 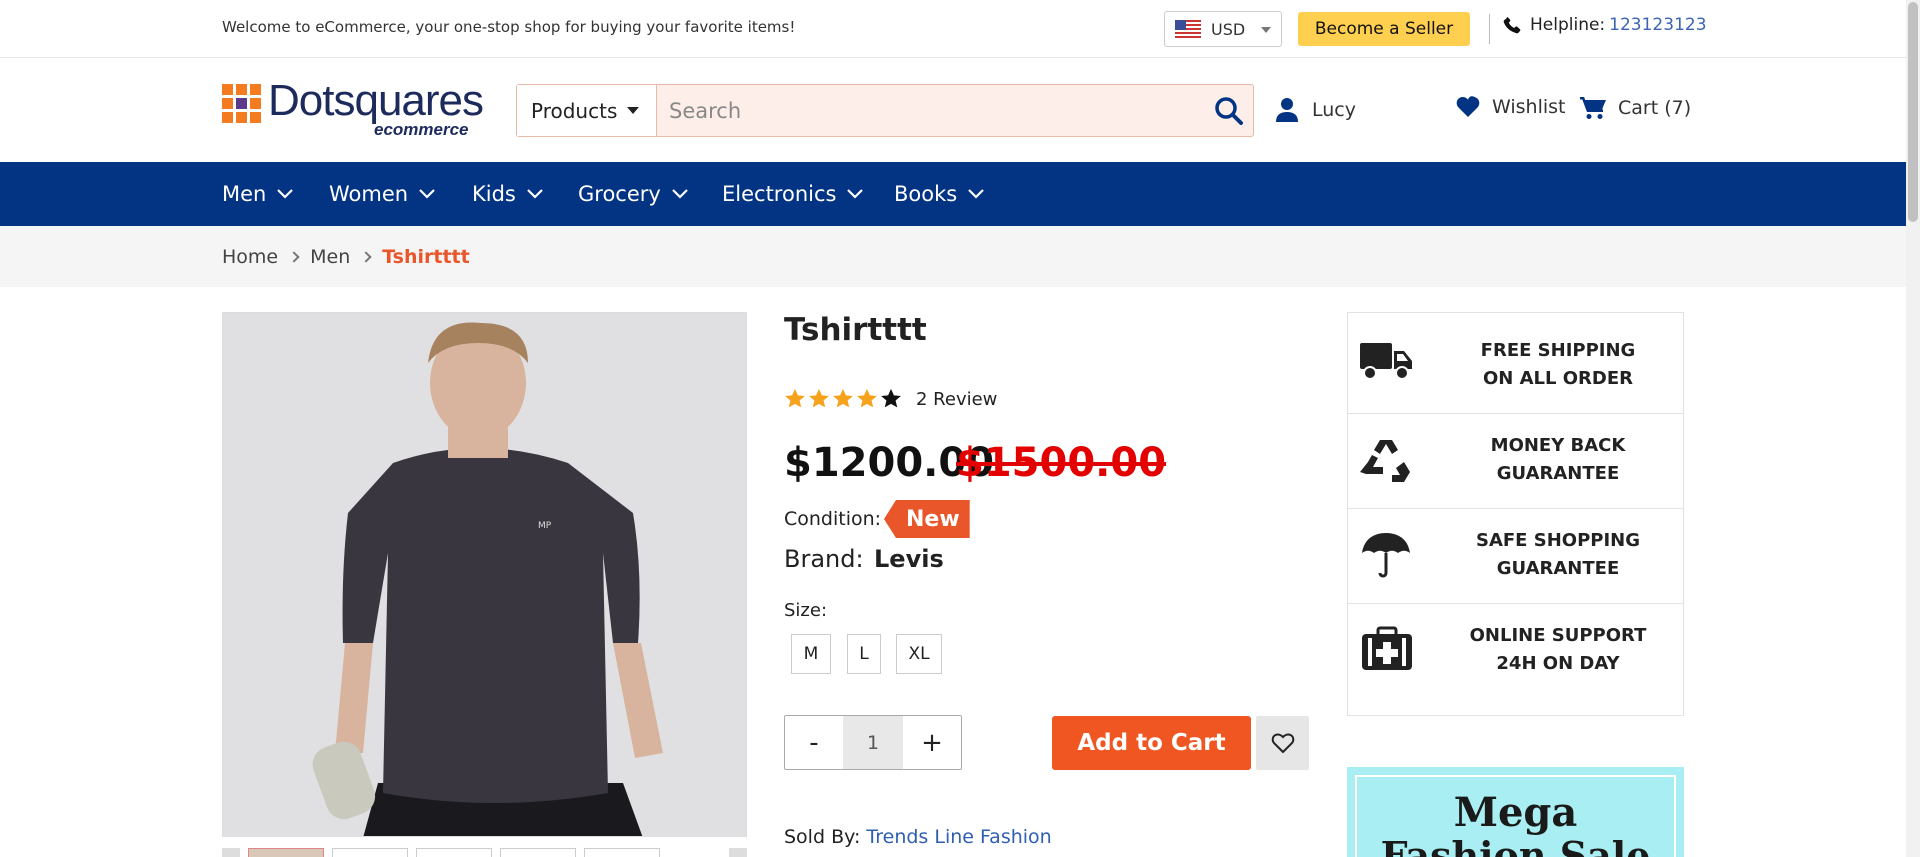 What do you see at coordinates (1529, 107) in the screenshot?
I see `wishlist-label: Wishlist` at bounding box center [1529, 107].